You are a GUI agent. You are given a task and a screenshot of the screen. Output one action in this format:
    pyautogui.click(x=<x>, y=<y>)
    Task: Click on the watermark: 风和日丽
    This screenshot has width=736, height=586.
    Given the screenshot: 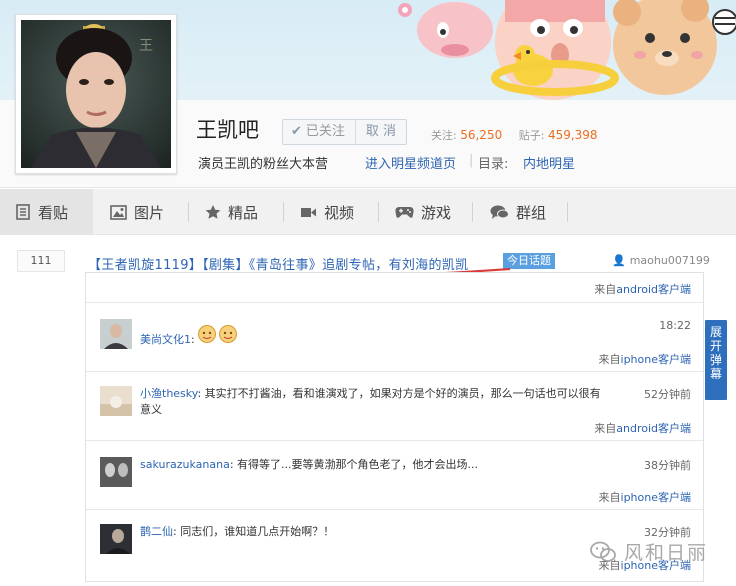 What is the action you would take?
    pyautogui.click(x=649, y=551)
    